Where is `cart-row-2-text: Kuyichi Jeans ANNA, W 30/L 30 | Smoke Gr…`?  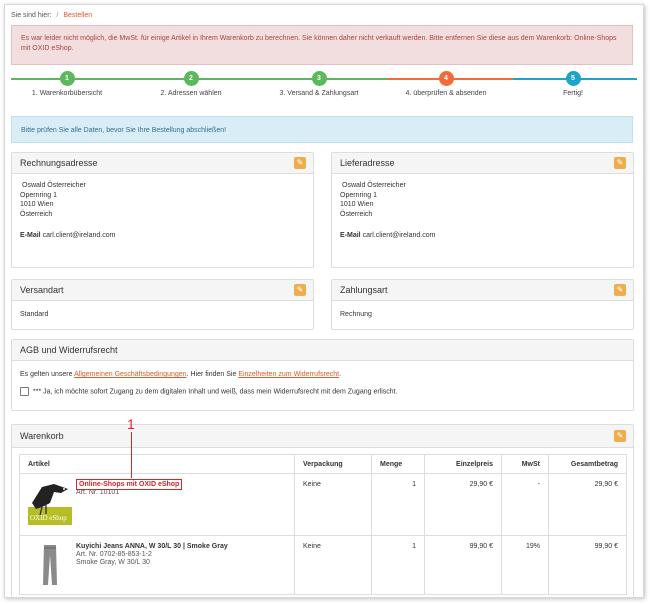 cart-row-2-text: Kuyichi Jeans ANNA, W 30/L 30 | Smoke Gr… is located at coordinates (152, 565).